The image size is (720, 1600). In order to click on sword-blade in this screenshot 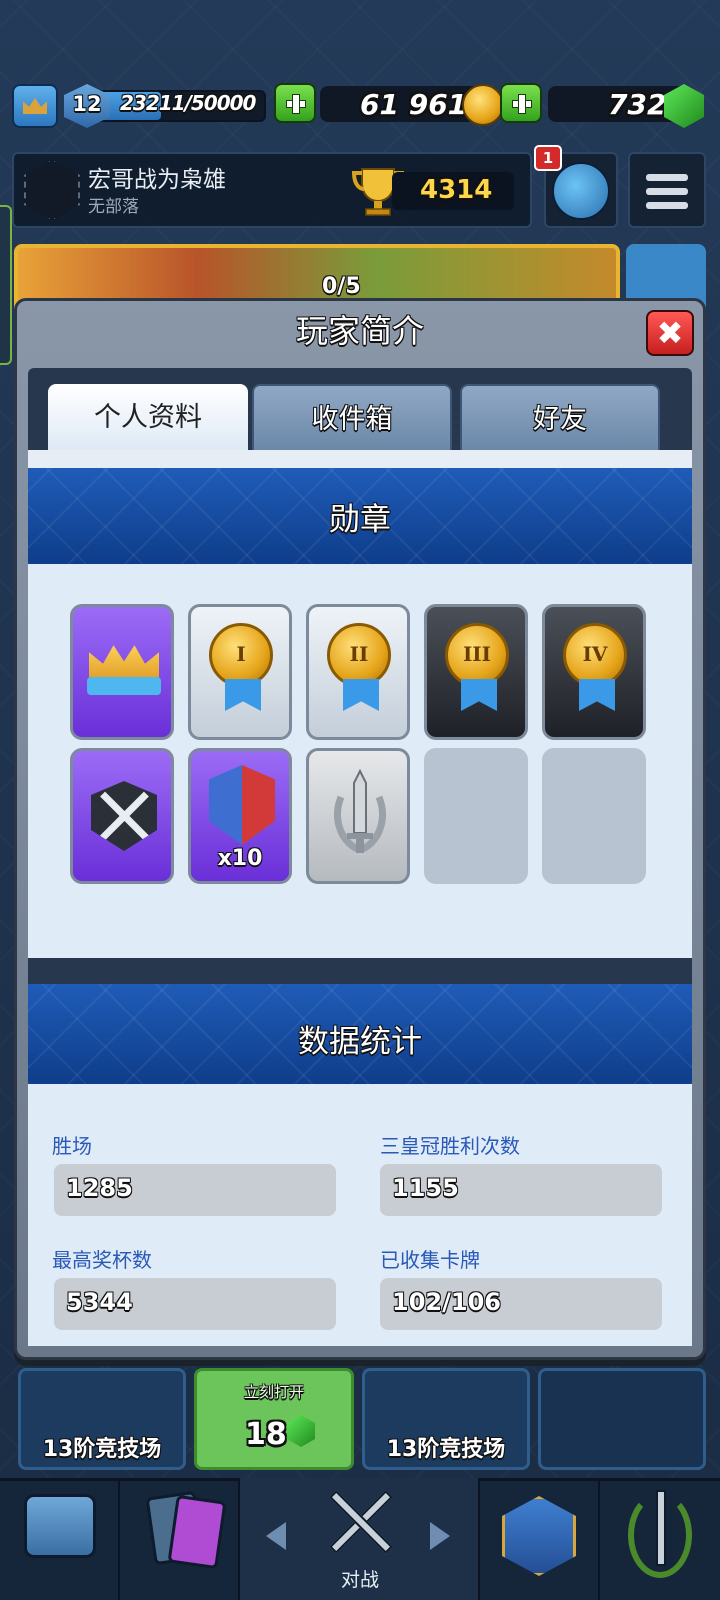, I will do `click(661, 1528)`.